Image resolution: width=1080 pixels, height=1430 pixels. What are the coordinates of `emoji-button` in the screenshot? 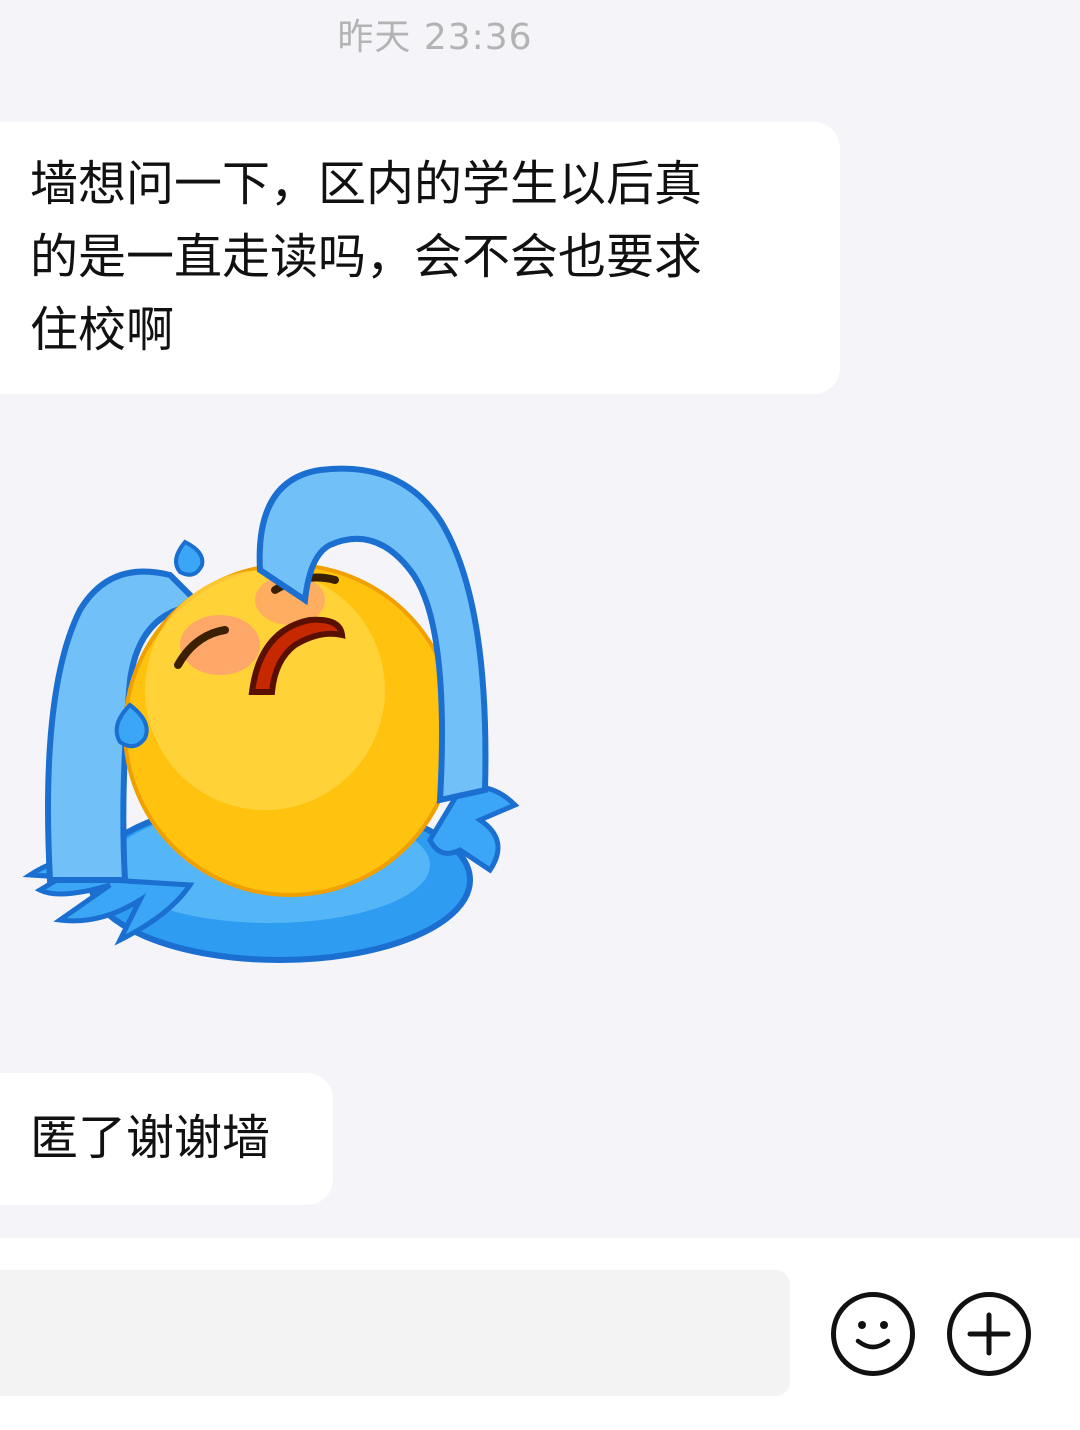 It's located at (873, 1334).